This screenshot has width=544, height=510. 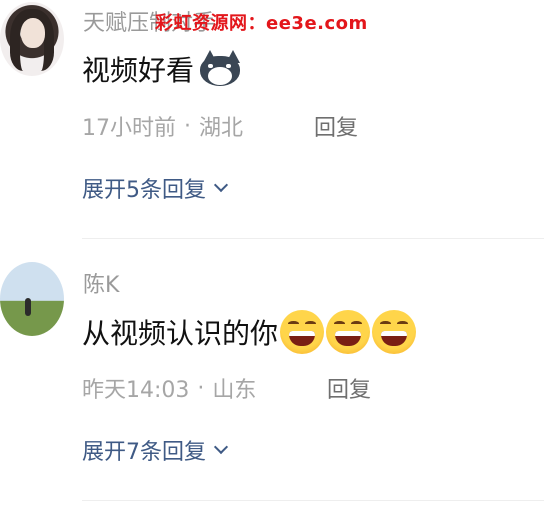 I want to click on comment-text-body: 从视频认识的你, so click(x=180, y=333).